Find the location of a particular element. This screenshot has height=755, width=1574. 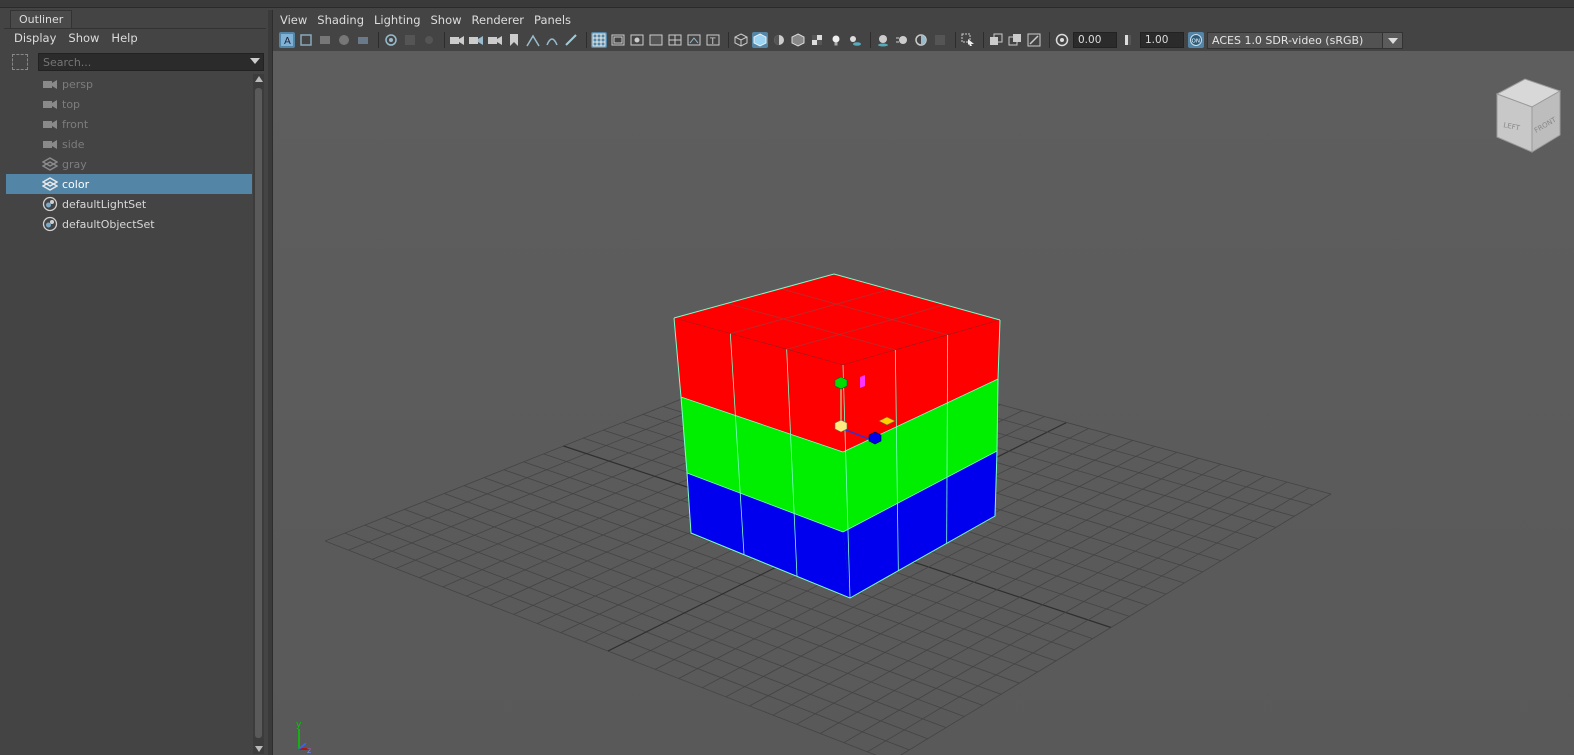

bookmark-icon is located at coordinates (514, 40).